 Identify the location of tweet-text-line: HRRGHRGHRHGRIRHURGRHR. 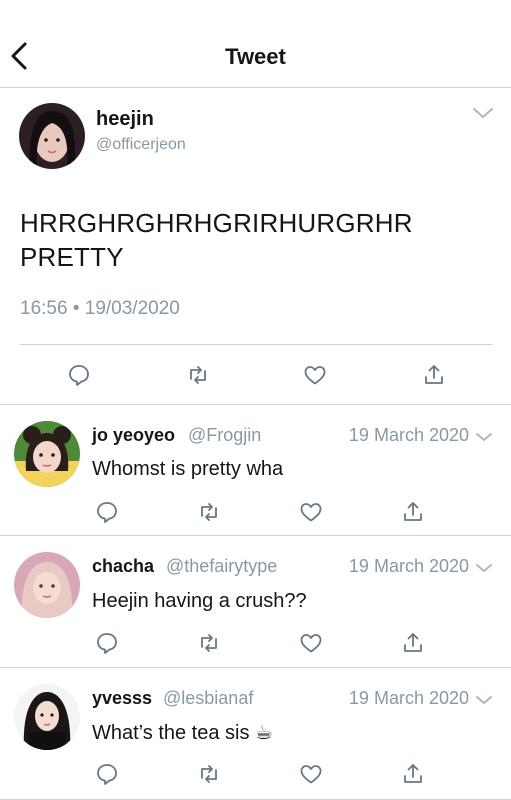
(216, 223).